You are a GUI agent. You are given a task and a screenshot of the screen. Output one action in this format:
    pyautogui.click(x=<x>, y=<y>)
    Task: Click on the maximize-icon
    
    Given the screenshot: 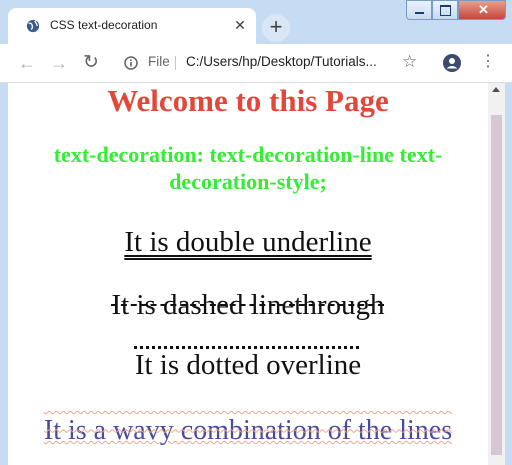 What is the action you would take?
    pyautogui.click(x=445, y=10)
    